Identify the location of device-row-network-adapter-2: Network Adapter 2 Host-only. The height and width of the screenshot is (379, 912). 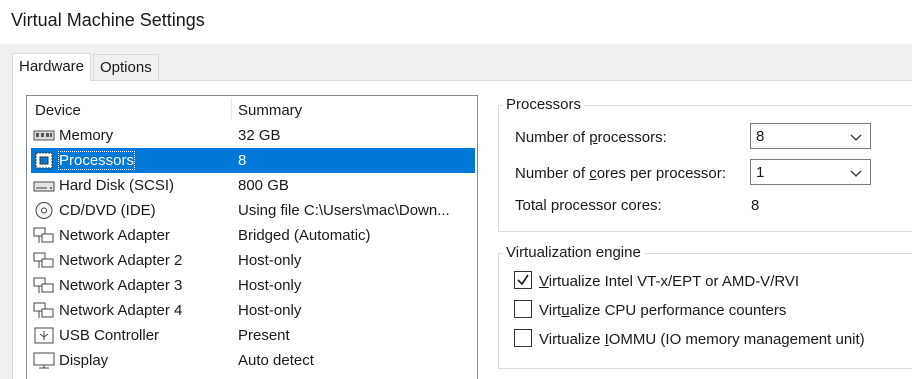
(253, 260).